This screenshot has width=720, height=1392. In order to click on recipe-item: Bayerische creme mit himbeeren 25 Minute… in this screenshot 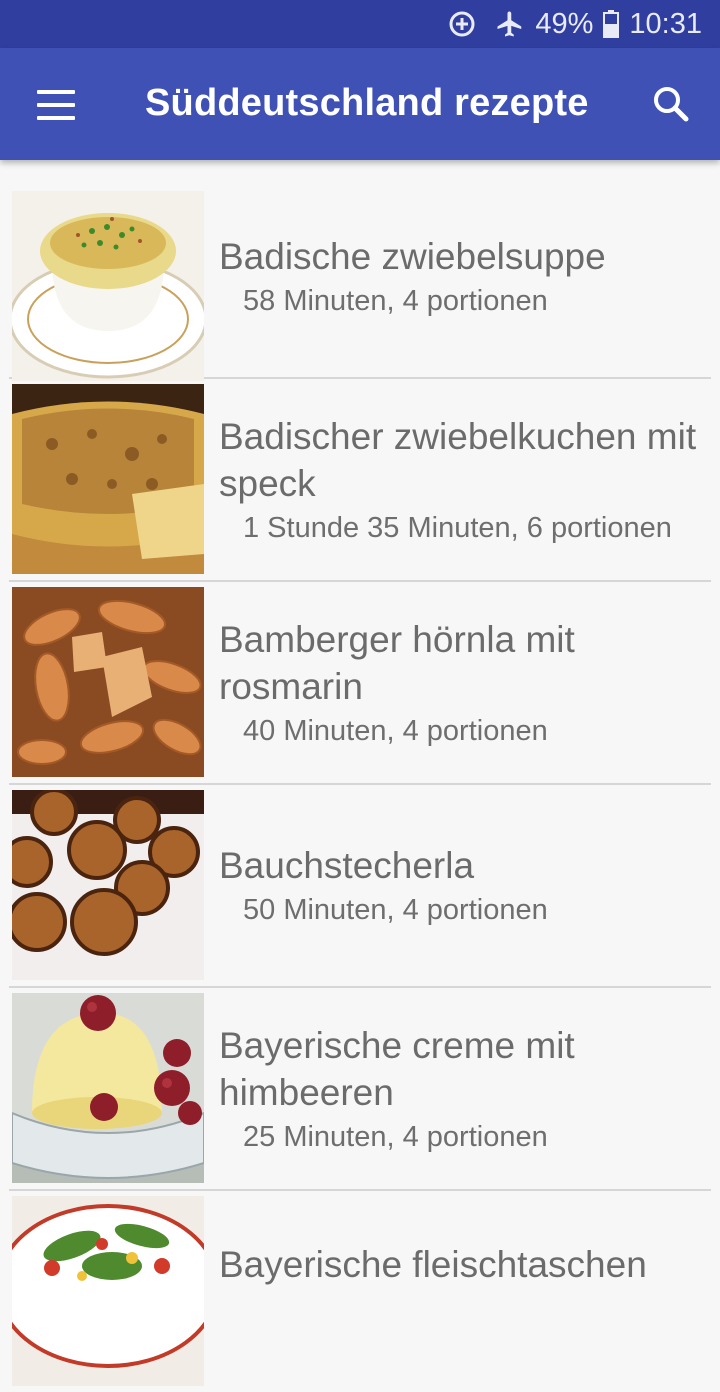, I will do `click(360, 1089)`.